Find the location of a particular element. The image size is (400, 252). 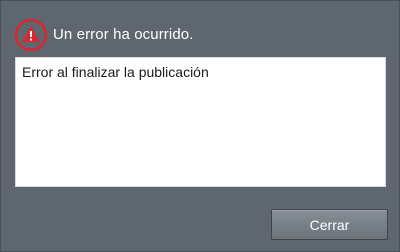

warning-icon is located at coordinates (31, 35).